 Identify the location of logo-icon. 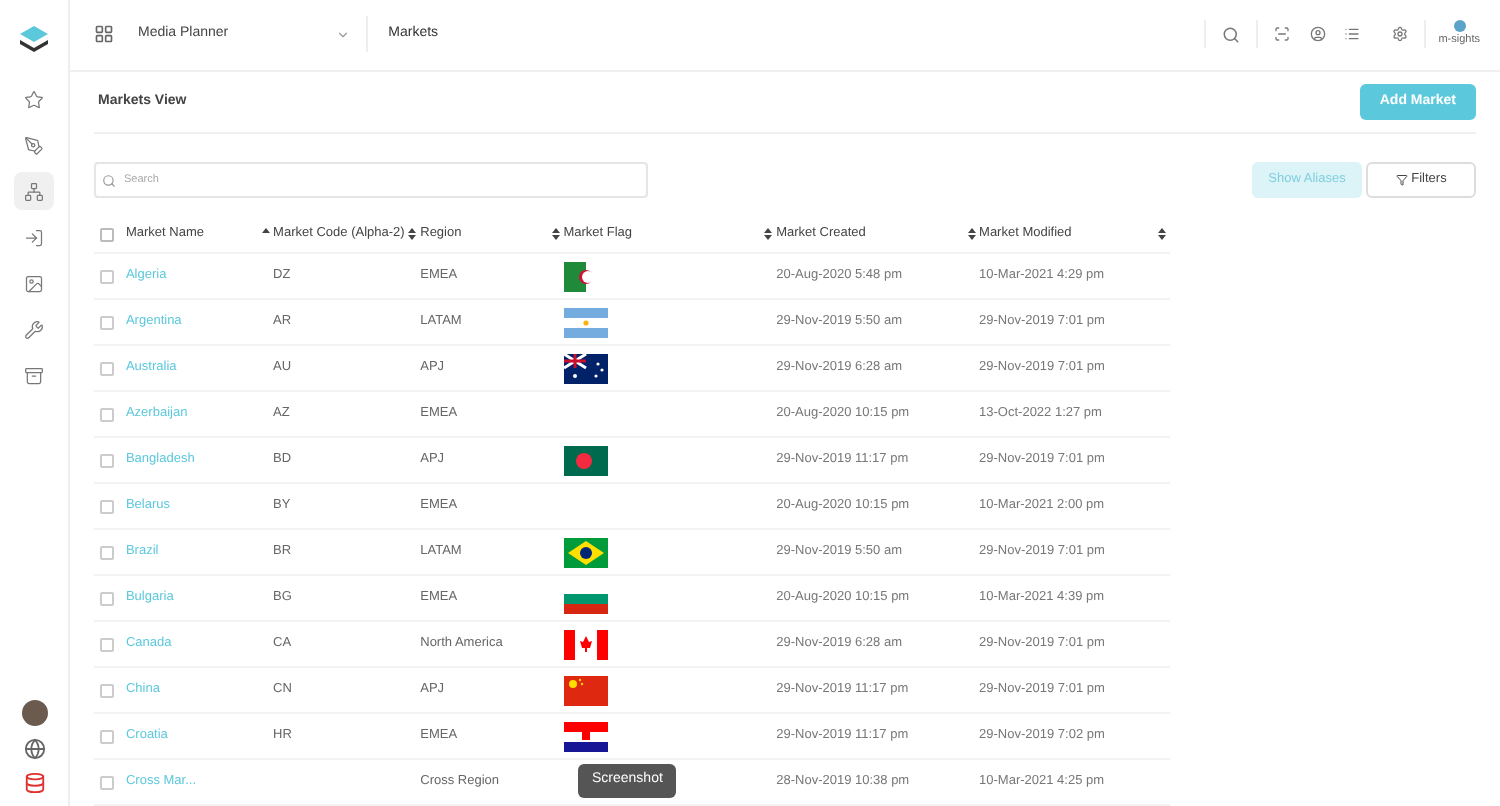
(34, 40).